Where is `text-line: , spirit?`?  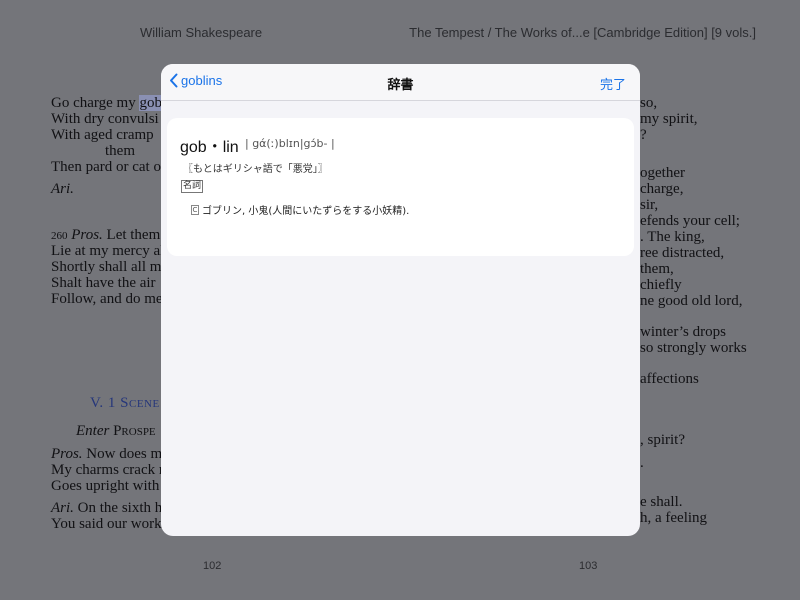 text-line: , spirit? is located at coordinates (662, 440).